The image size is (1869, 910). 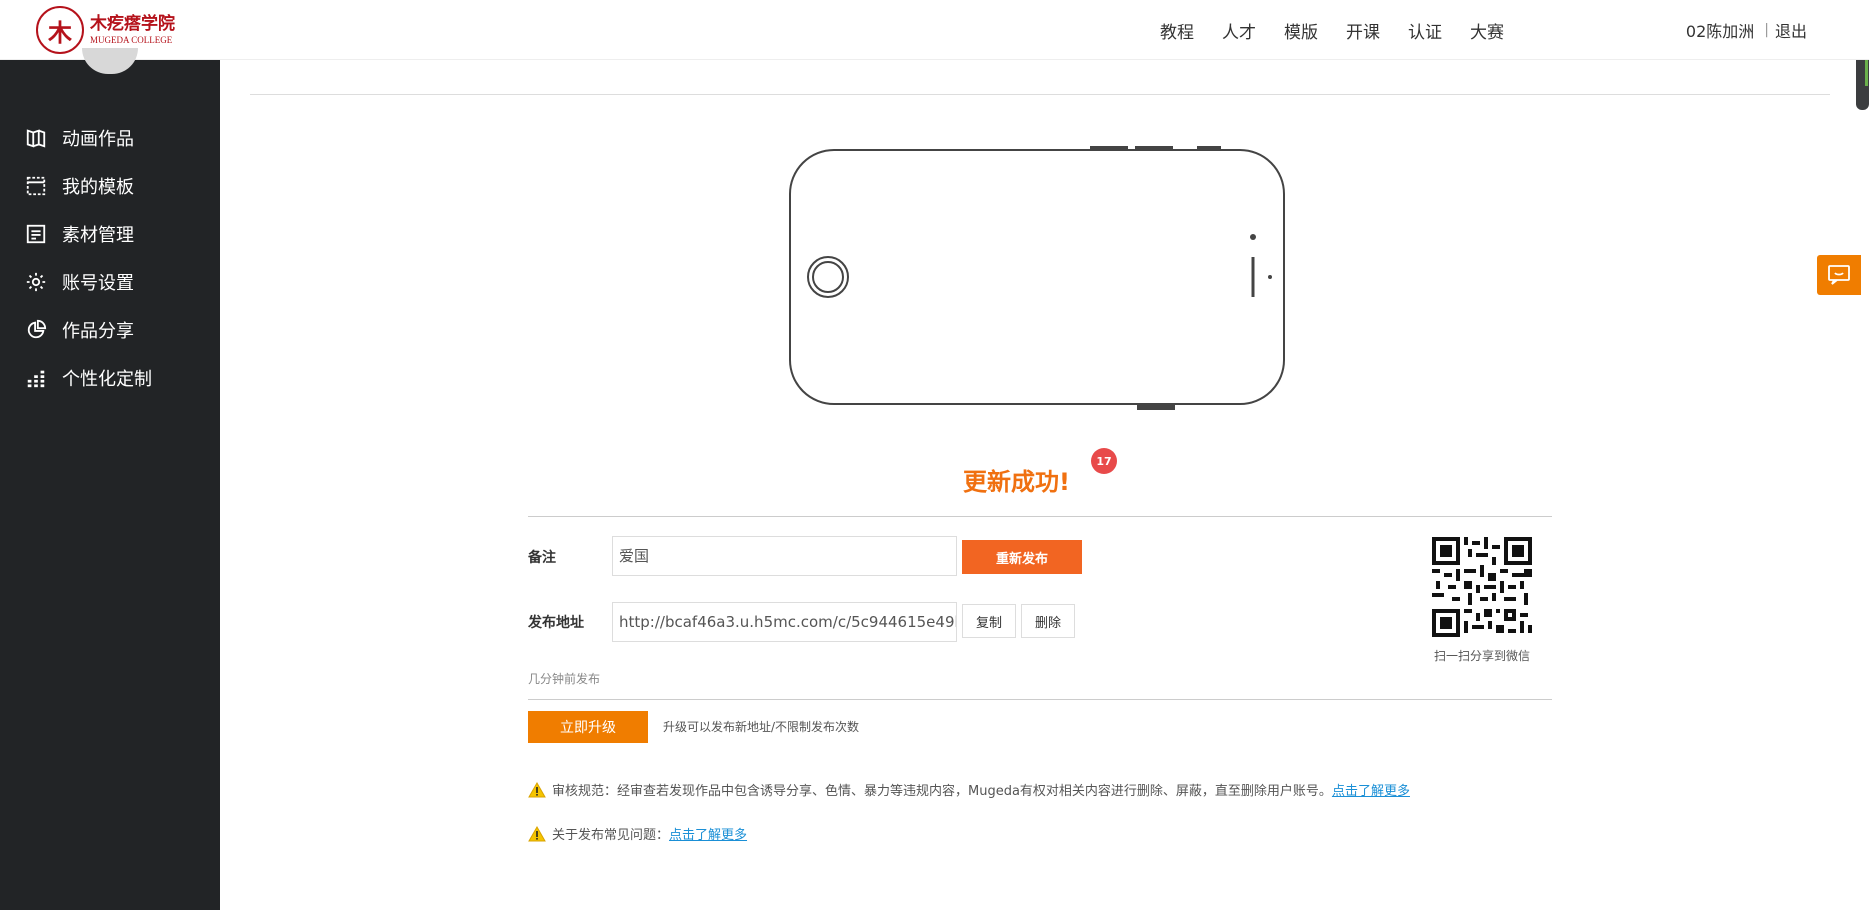 What do you see at coordinates (1301, 30) in the screenshot?
I see `nav-template: 模版` at bounding box center [1301, 30].